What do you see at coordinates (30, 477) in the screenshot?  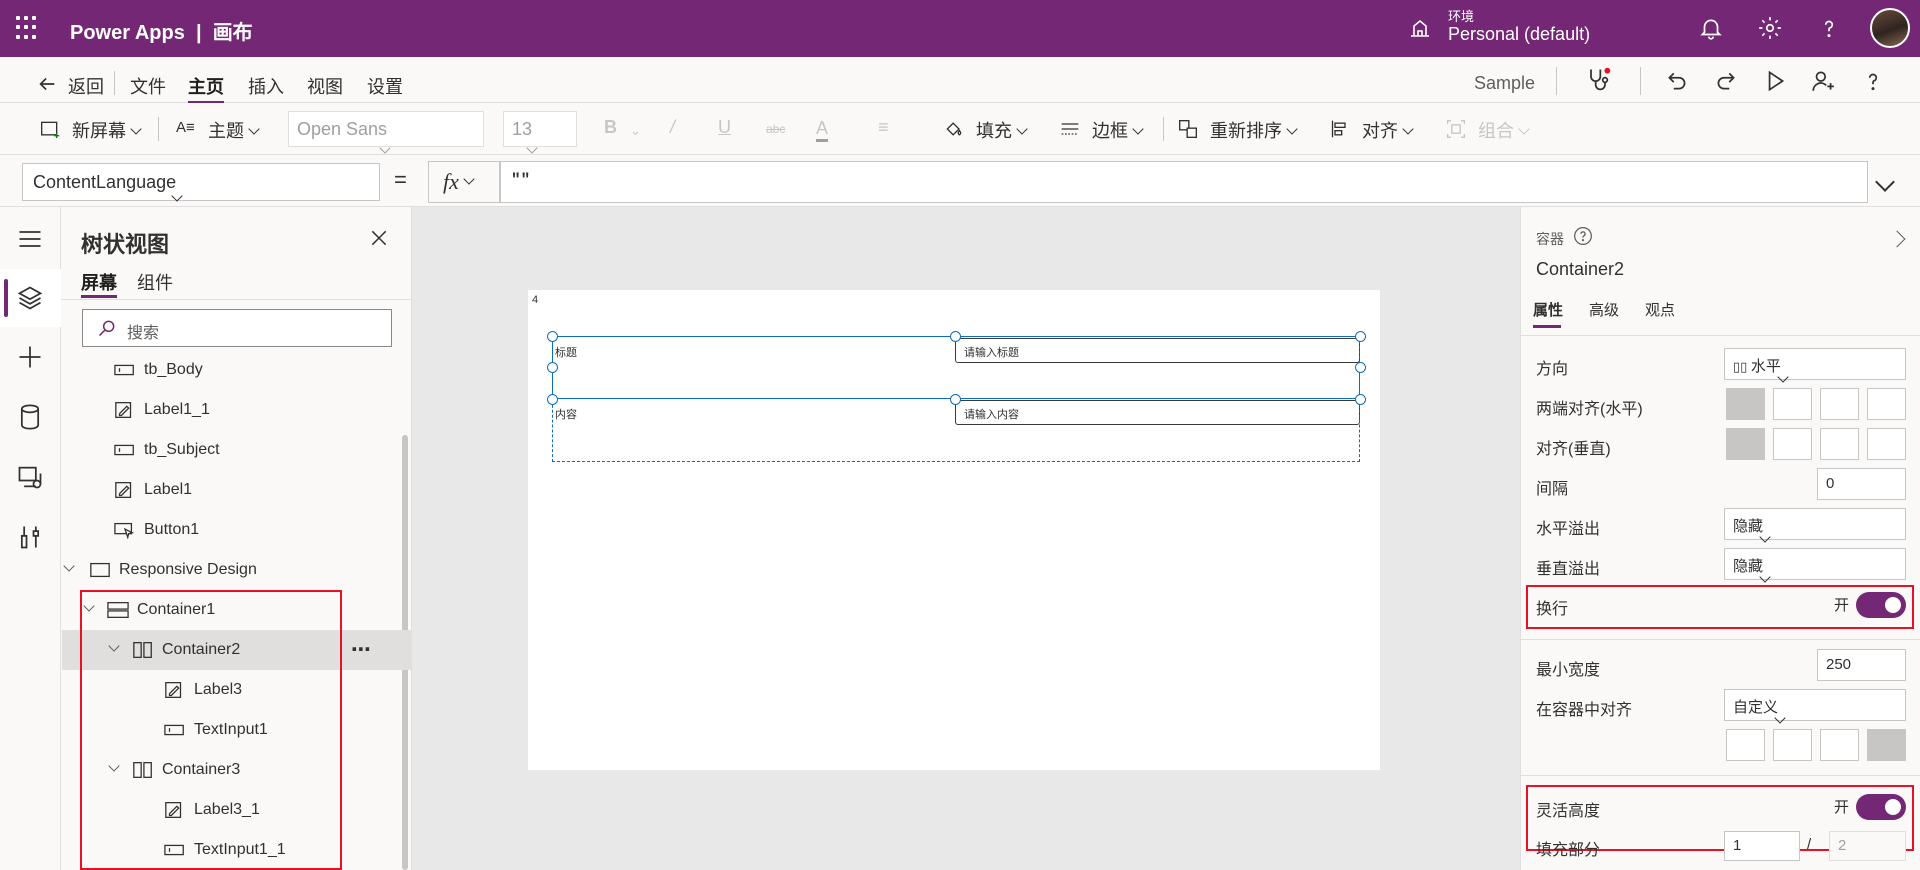 I see `media-icon` at bounding box center [30, 477].